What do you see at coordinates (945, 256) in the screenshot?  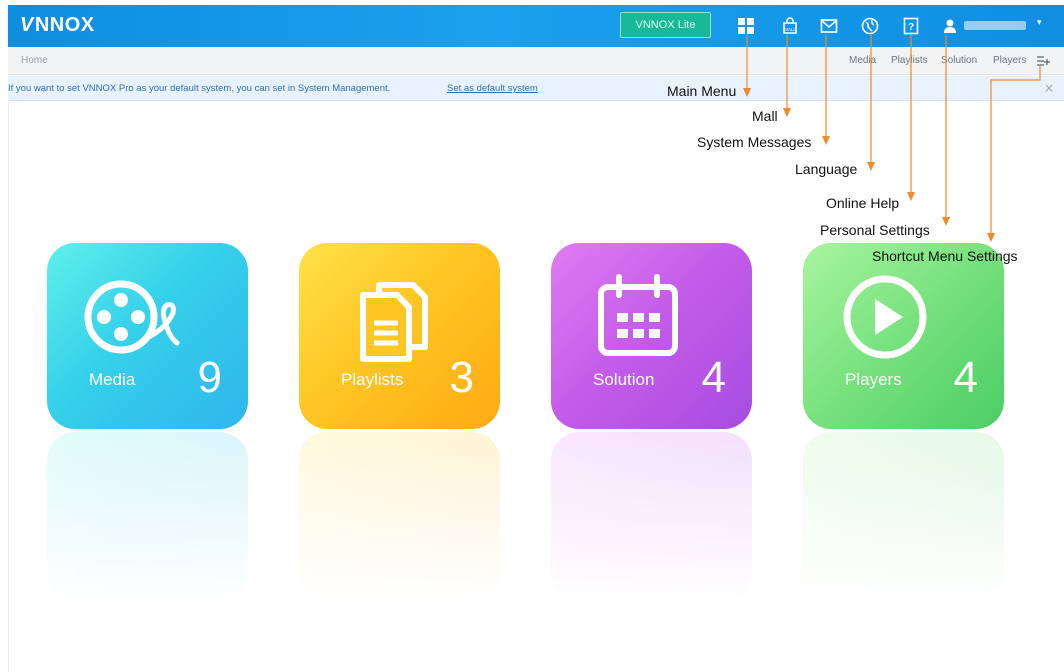 I see `callout-shortcut-menu-settings: Shortcut Menu Settings` at bounding box center [945, 256].